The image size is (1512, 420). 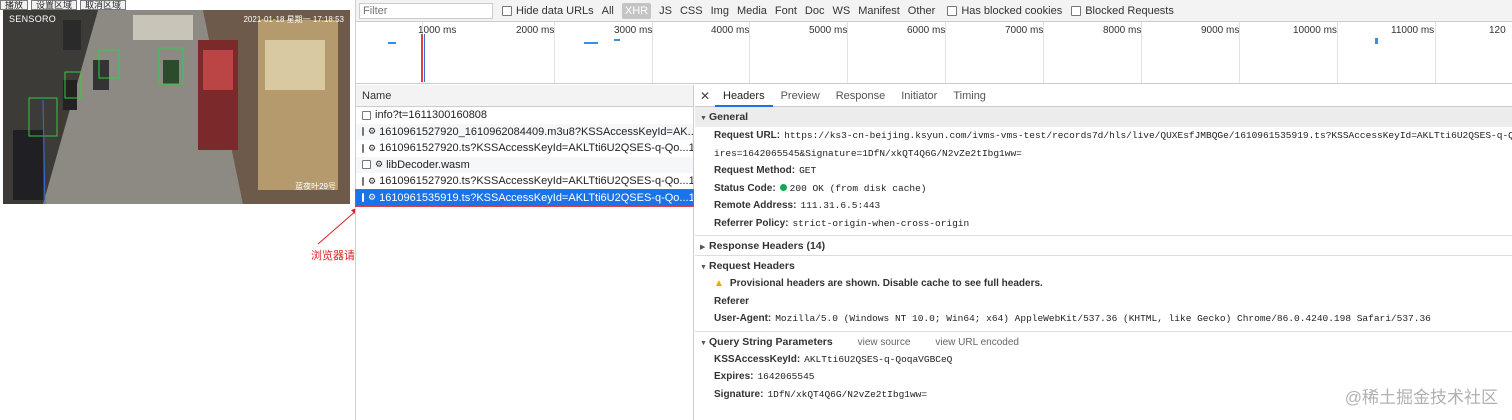 What do you see at coordinates (1012, 10) in the screenshot?
I see `checkbox-label: Has blocked cookies` at bounding box center [1012, 10].